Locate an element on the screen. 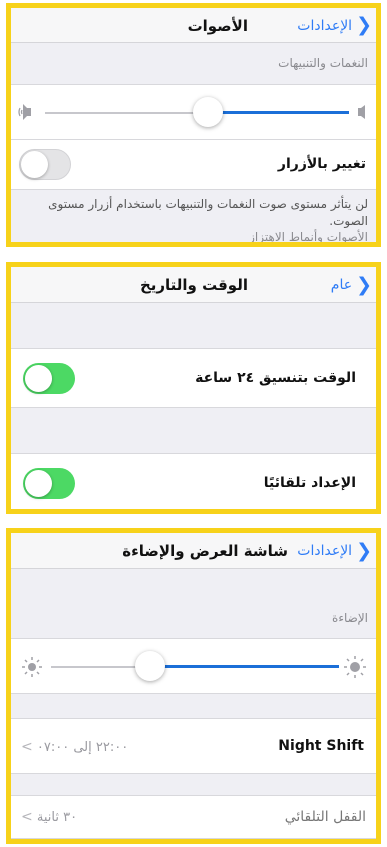 The height and width of the screenshot is (847, 387). volume-track-filled is located at coordinates (280, 112).